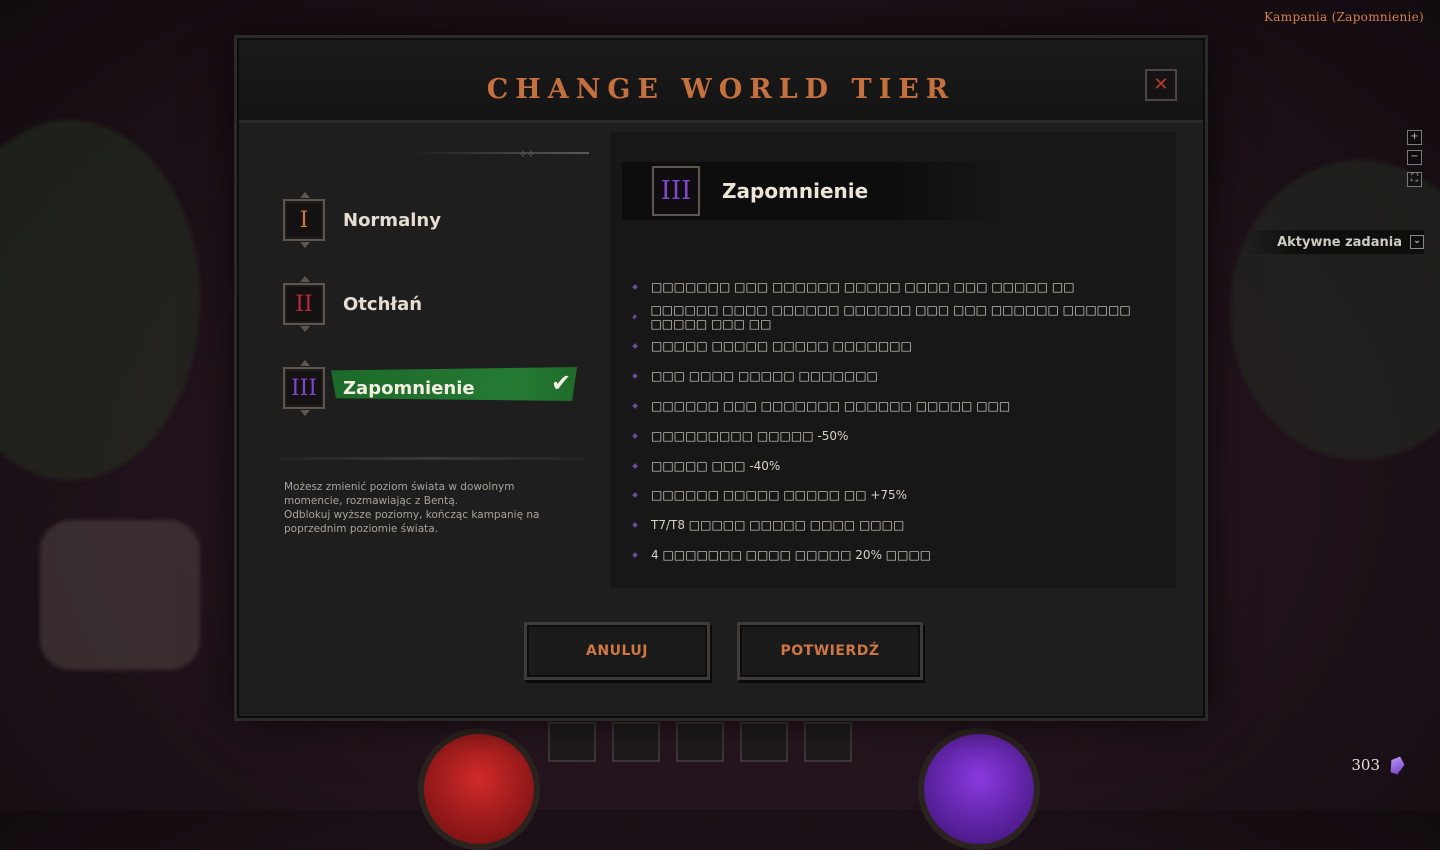 The width and height of the screenshot is (1440, 850). I want to click on tier-numeral: III, so click(304, 388).